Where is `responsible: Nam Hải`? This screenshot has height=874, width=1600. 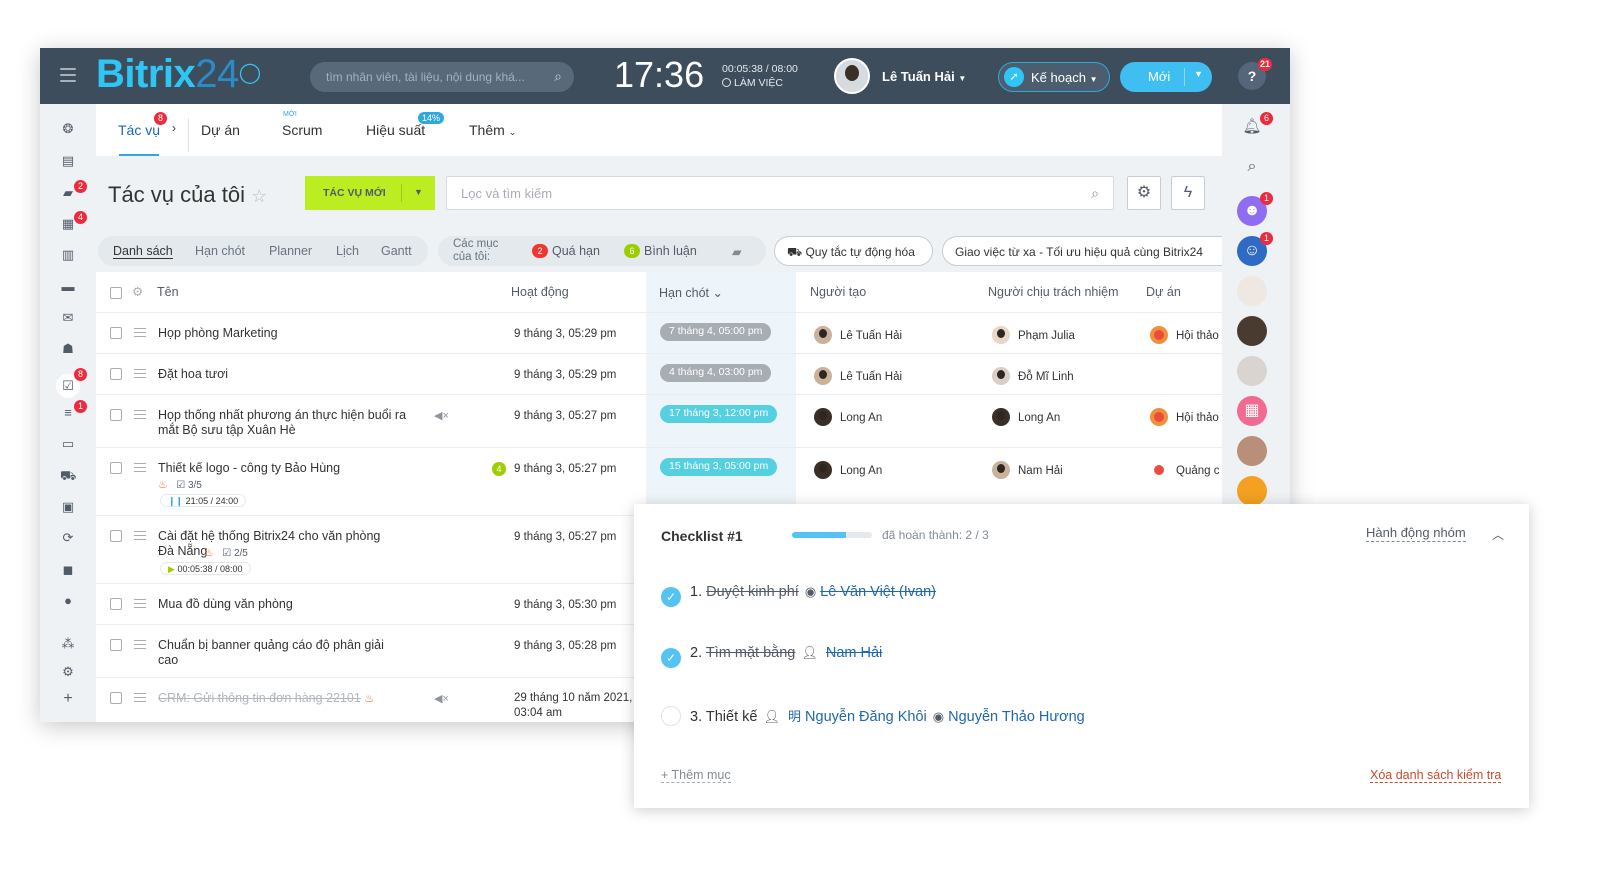 responsible: Nam Hải is located at coordinates (1027, 470).